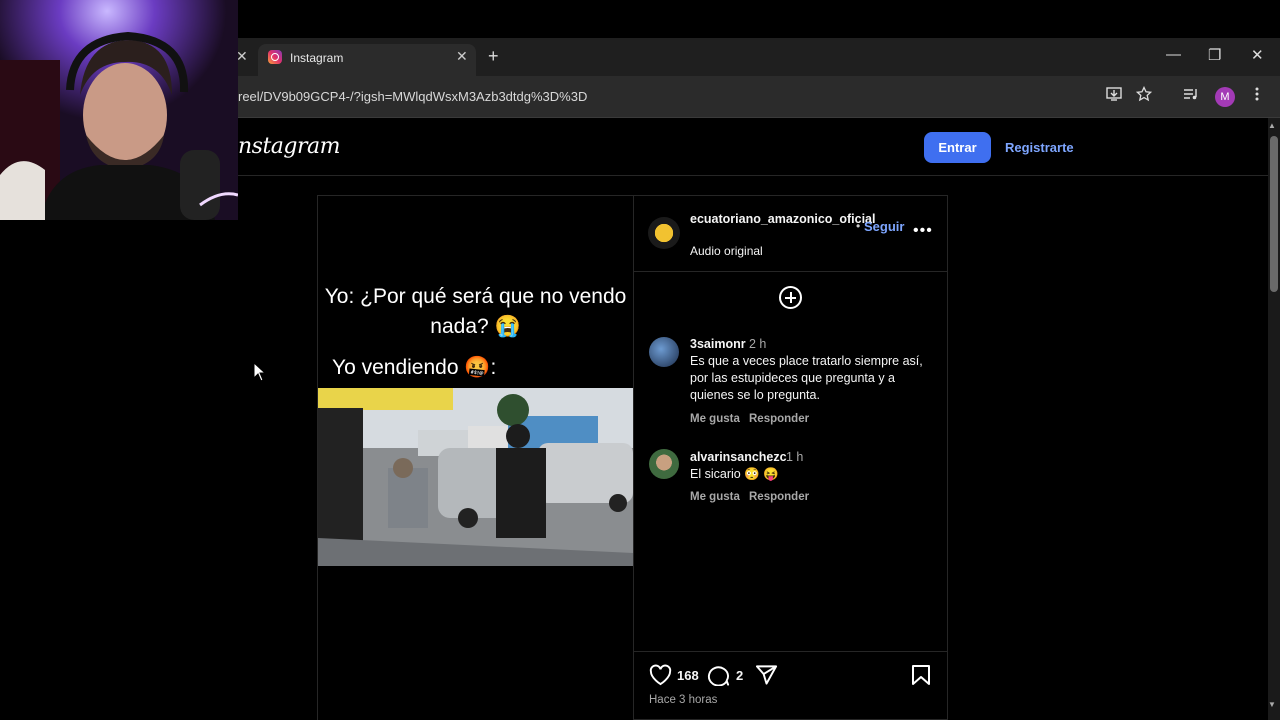 The height and width of the screenshot is (720, 1280). Describe the element at coordinates (633, 458) in the screenshot. I see `post-divider` at that location.